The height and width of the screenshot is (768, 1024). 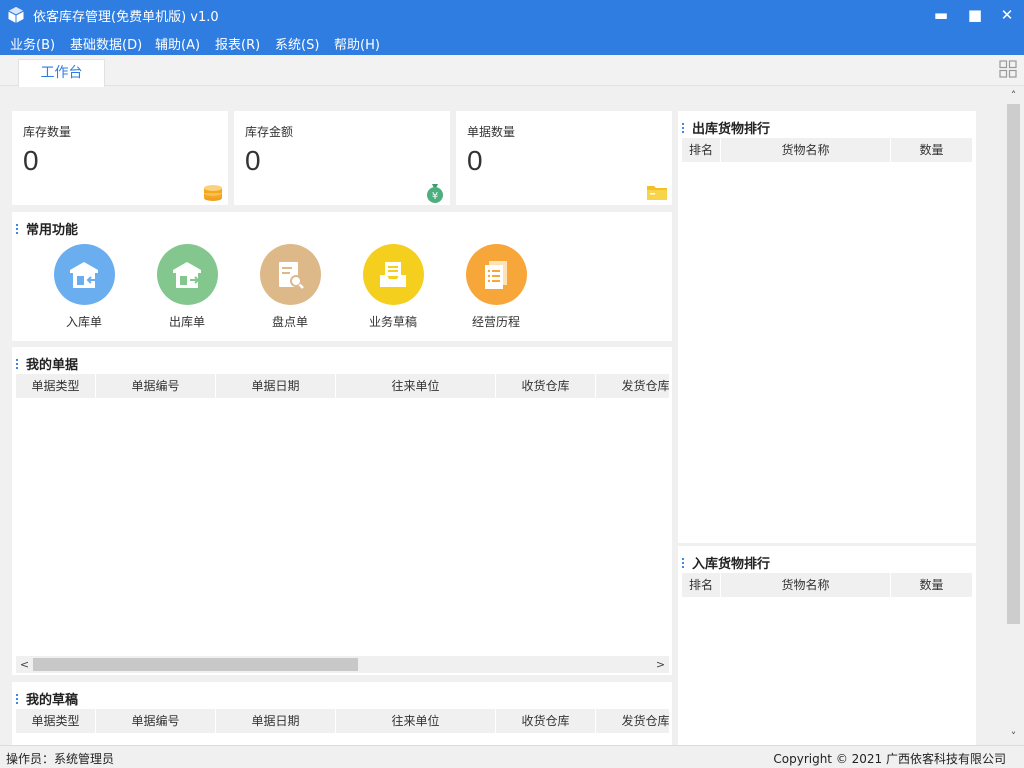 I want to click on stat-card-stock-qty: 库存数量 0, so click(x=120, y=158).